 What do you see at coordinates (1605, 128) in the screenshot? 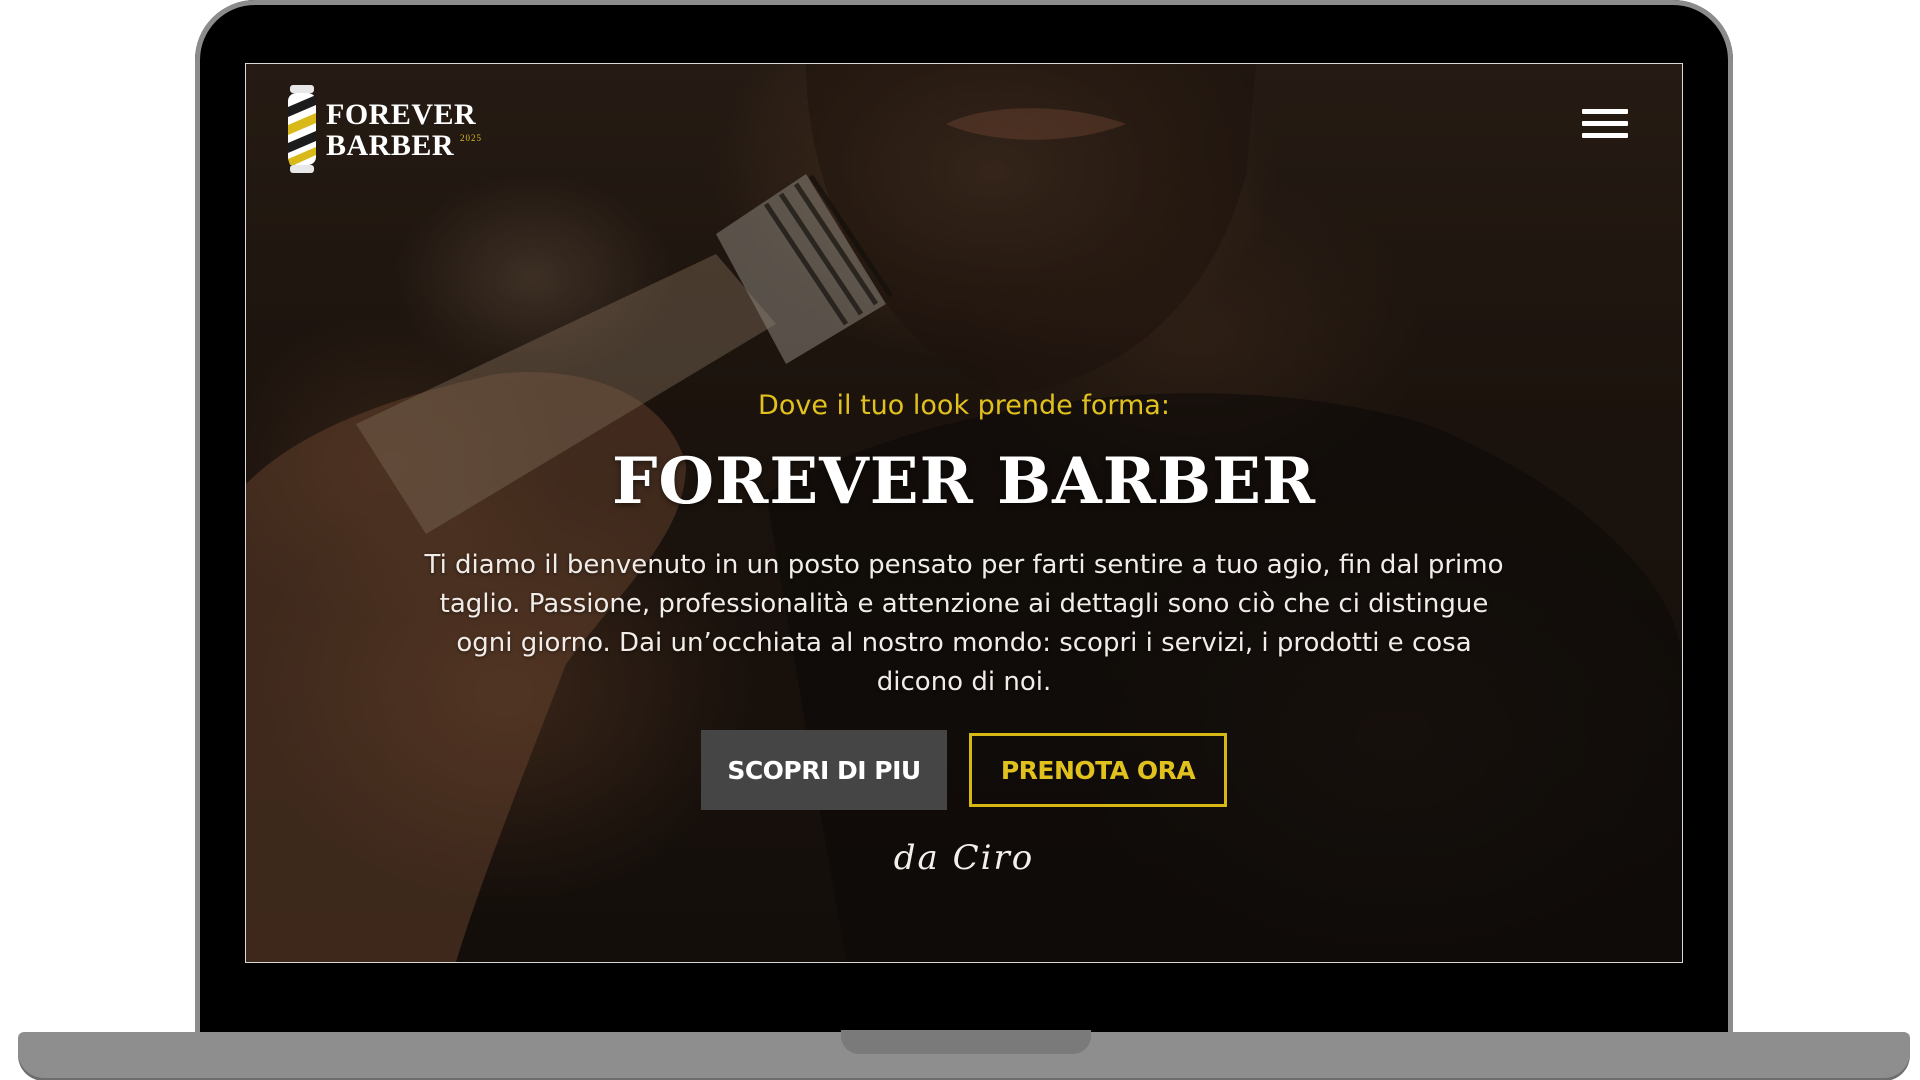
I see `hamburger-menu-icon` at bounding box center [1605, 128].